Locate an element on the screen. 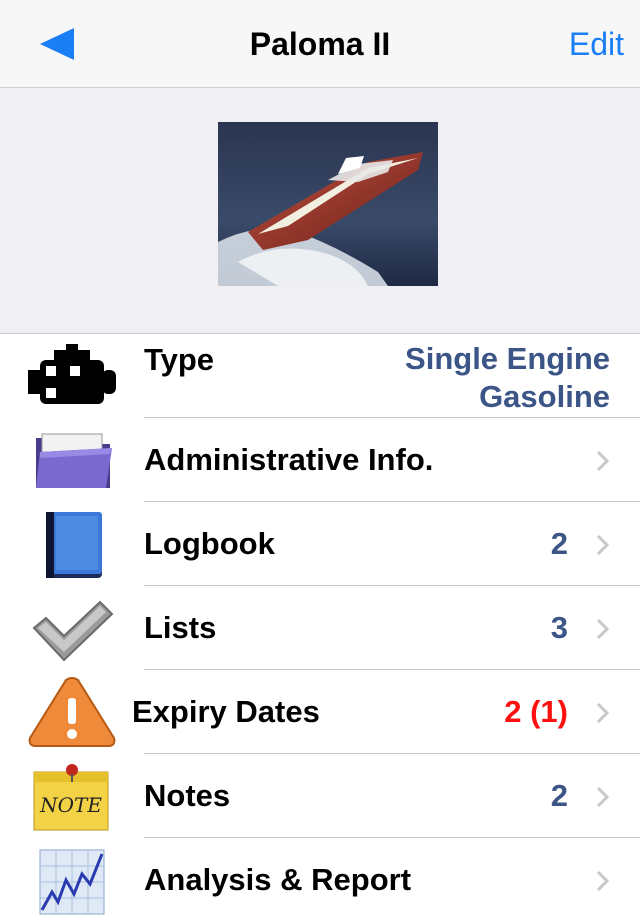 The width and height of the screenshot is (640, 920). checkmark-icon is located at coordinates (73, 631).